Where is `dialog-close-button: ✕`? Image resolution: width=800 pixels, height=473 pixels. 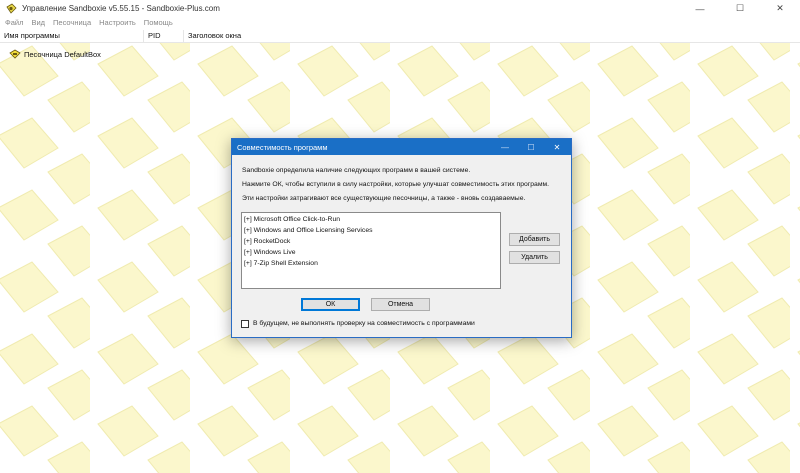 dialog-close-button: ✕ is located at coordinates (557, 147).